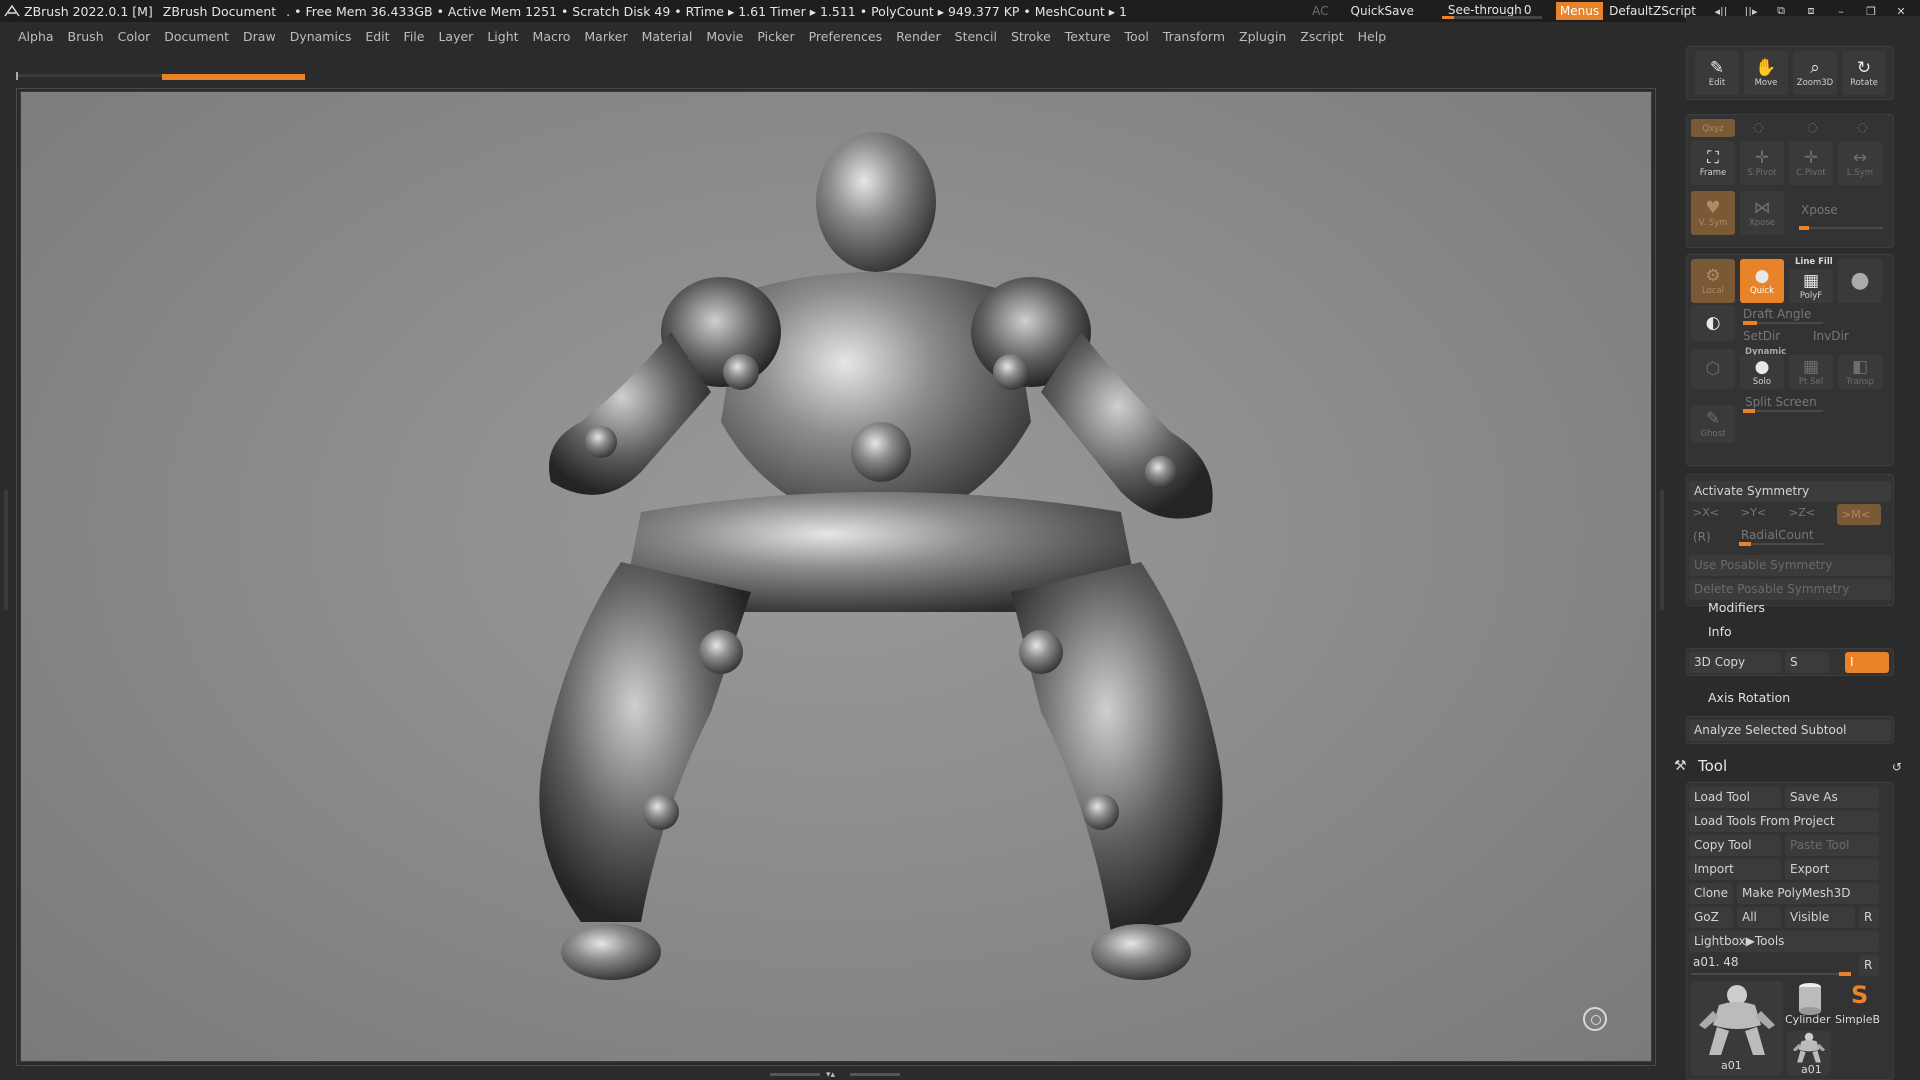  I want to click on menu-dynamics: Dynamics, so click(321, 36).